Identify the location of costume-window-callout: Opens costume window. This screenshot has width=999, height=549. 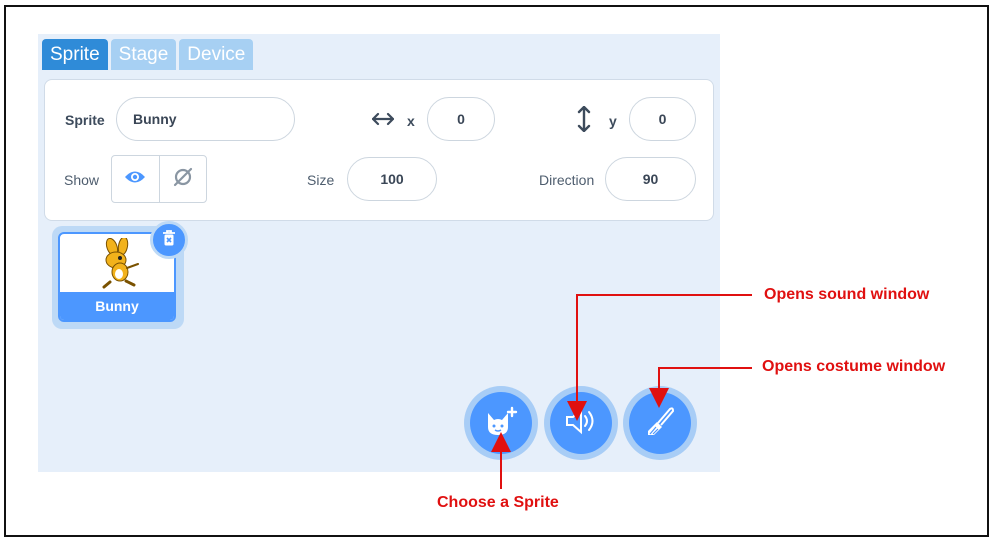
(854, 366).